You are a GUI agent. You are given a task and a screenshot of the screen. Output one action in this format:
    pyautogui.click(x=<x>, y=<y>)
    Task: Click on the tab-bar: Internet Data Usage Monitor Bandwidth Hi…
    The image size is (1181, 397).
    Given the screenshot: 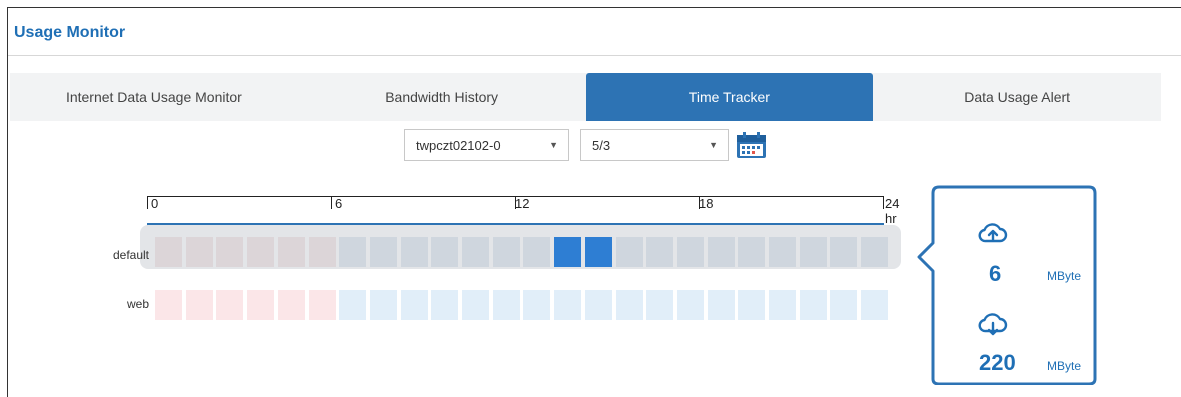 What is the action you would take?
    pyautogui.click(x=585, y=97)
    